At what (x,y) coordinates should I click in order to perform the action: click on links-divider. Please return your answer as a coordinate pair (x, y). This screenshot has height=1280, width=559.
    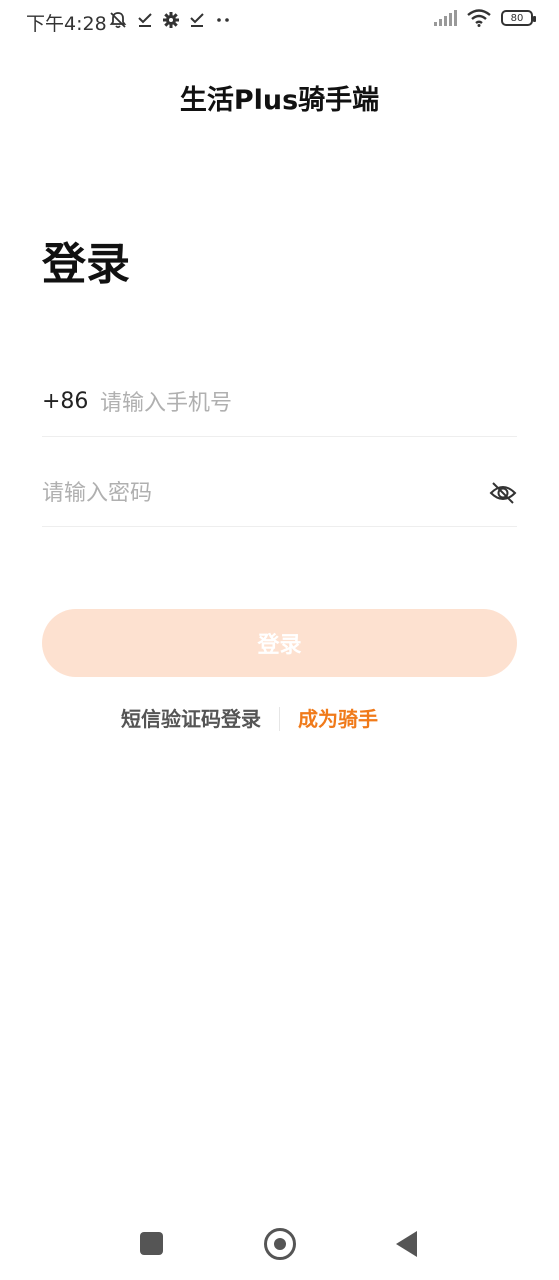
    Looking at the image, I should click on (279, 719).